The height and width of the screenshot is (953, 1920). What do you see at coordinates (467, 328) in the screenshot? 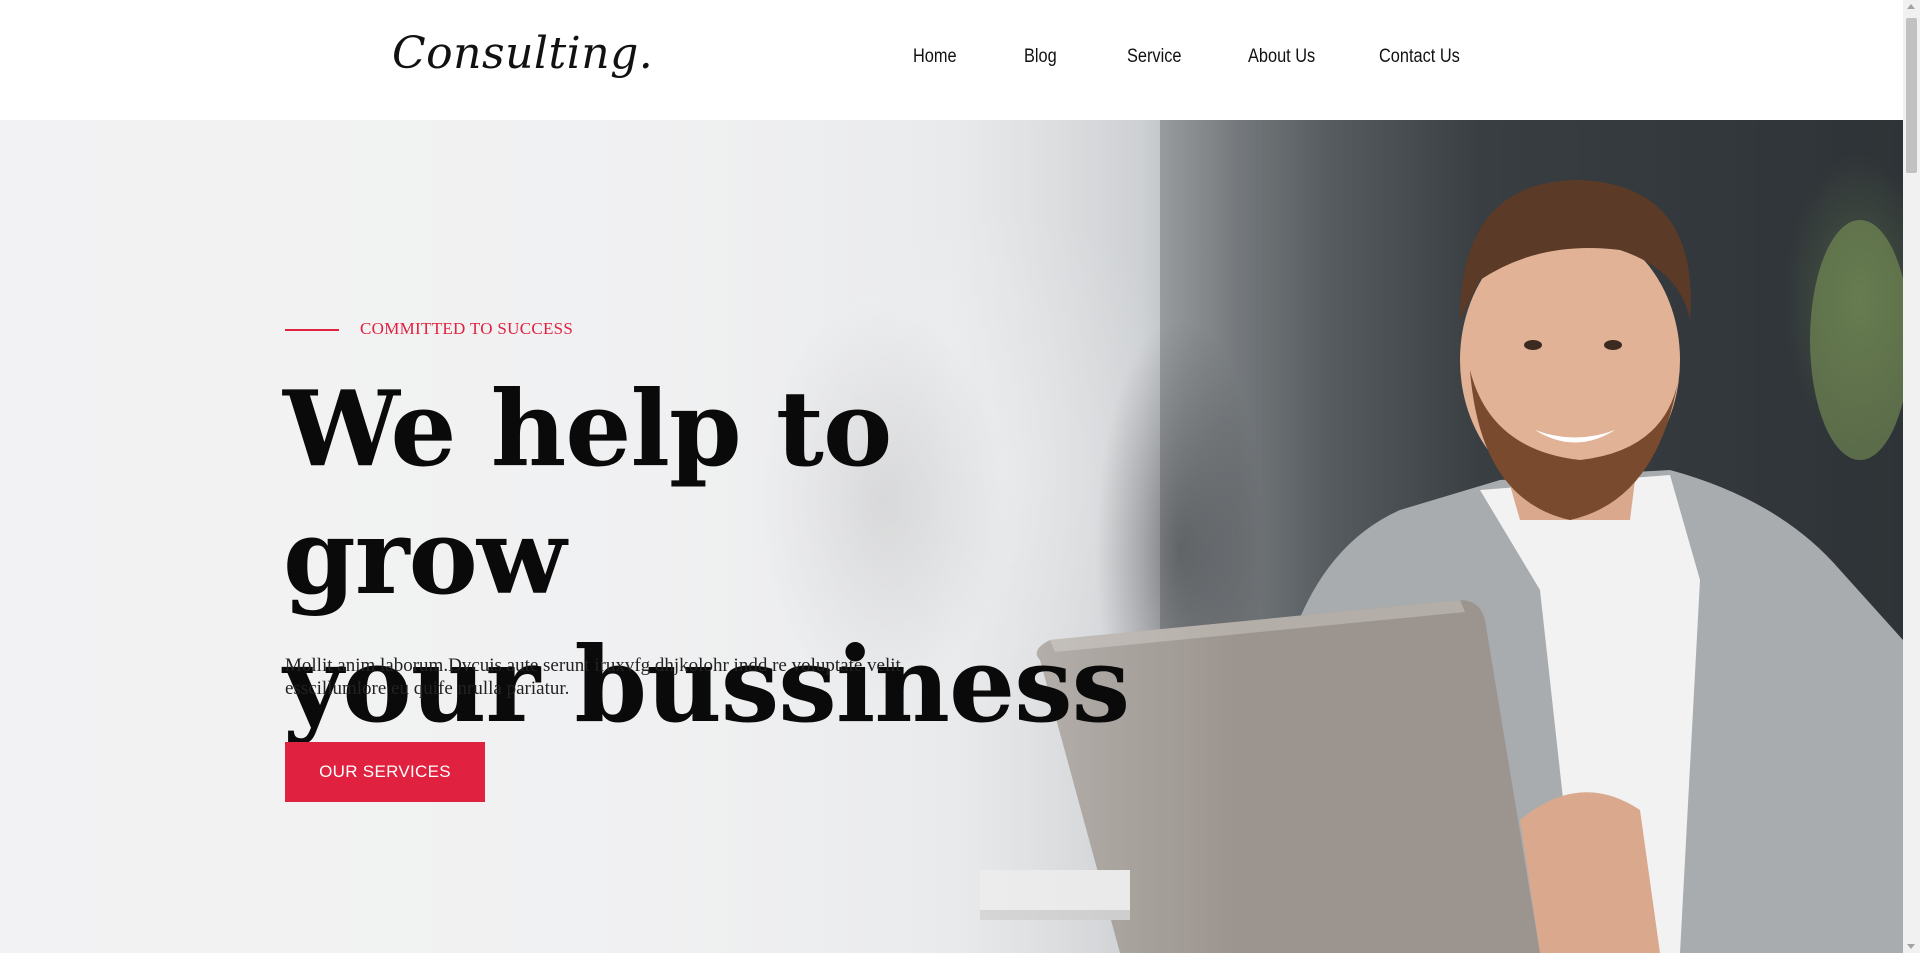
I see `tagline-text: COMMITTED TO SUCCESS` at bounding box center [467, 328].